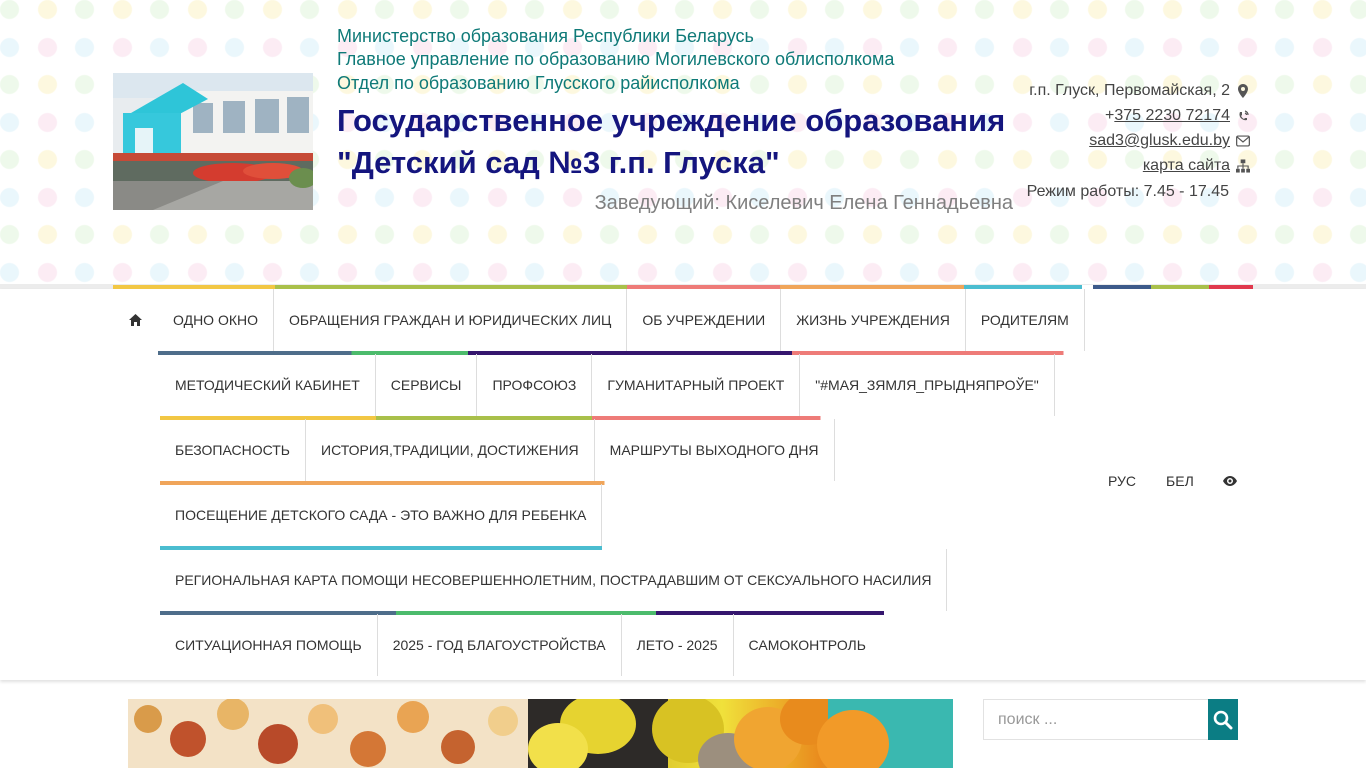 Image resolution: width=1366 pixels, height=768 pixels. I want to click on nav-item-appeals: ОБРАЩЕНИЯ ГРАЖДАН И ЮРИДИЧЕСКИХ ЛИЦ, so click(451, 322).